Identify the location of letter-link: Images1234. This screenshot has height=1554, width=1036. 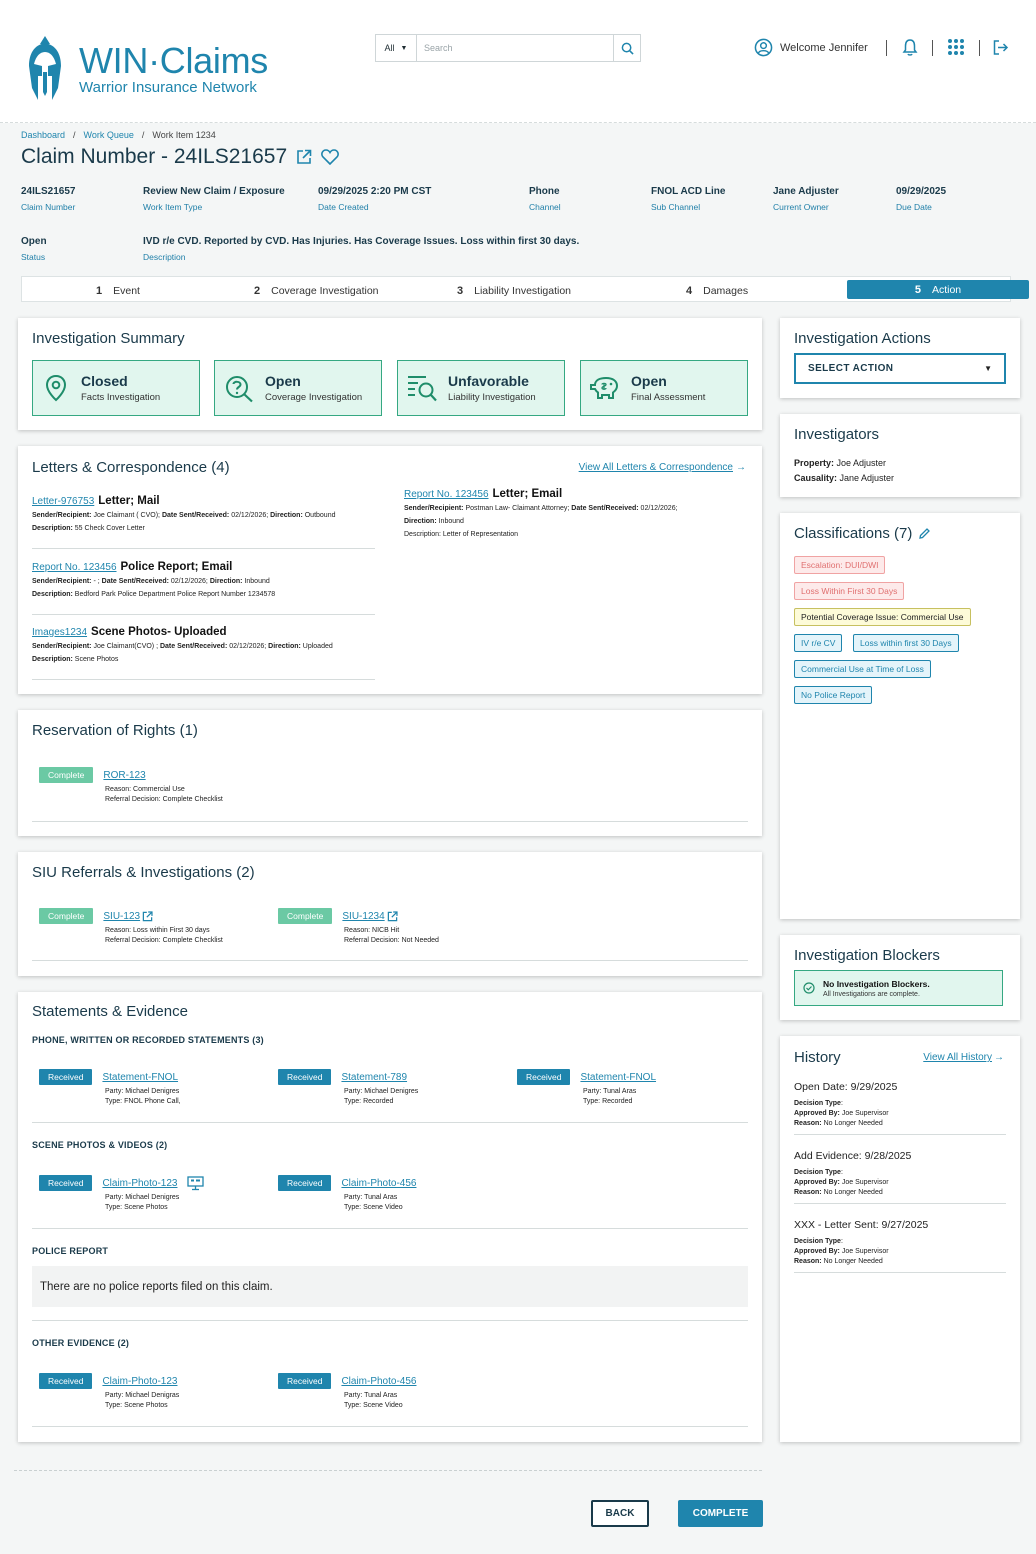
(59, 632).